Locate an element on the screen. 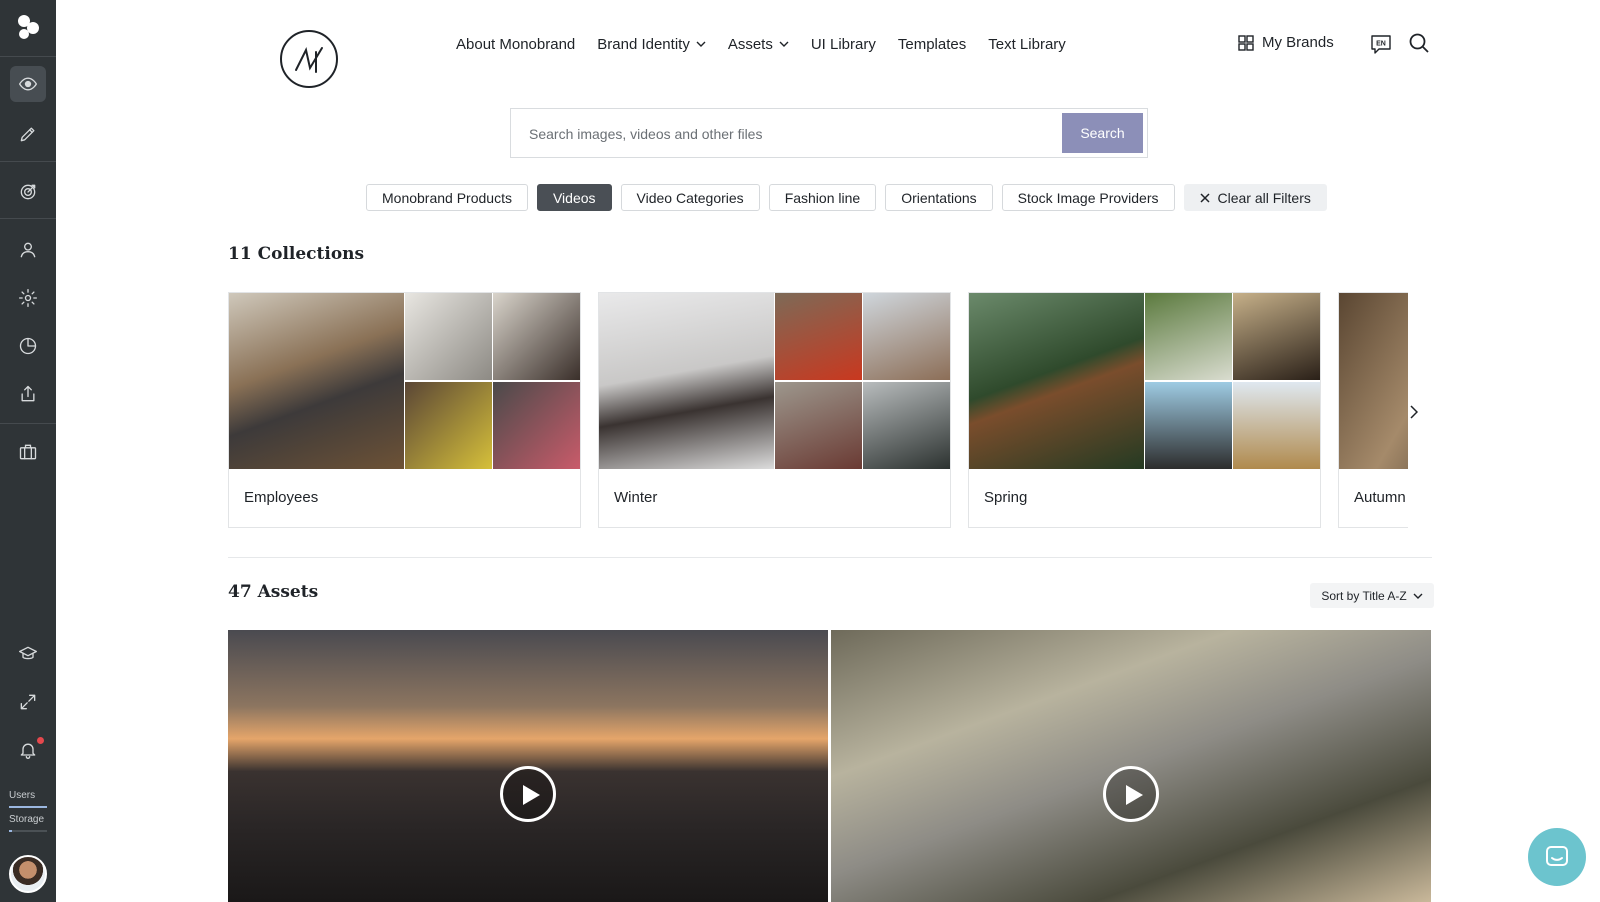 The width and height of the screenshot is (1600, 902). nav-label: Assets is located at coordinates (750, 44).